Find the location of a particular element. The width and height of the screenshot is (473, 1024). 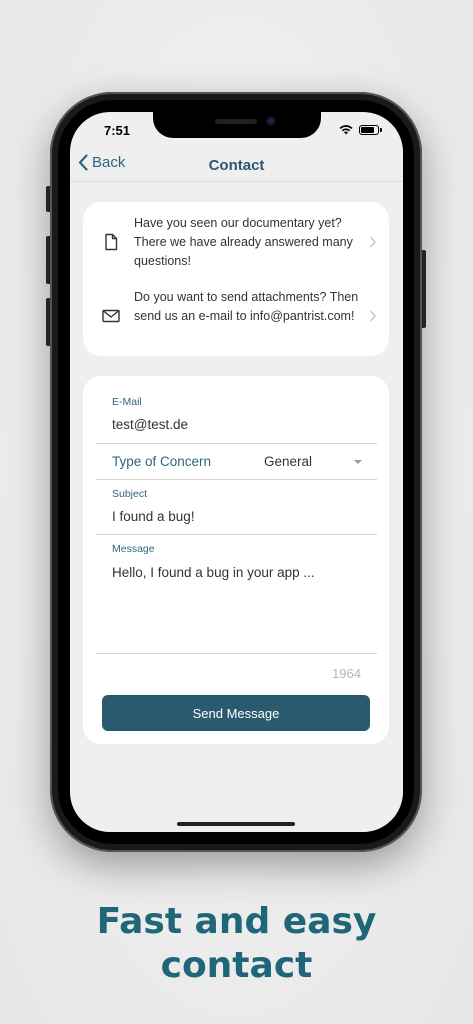

email-value: test@test.de is located at coordinates (150, 424).